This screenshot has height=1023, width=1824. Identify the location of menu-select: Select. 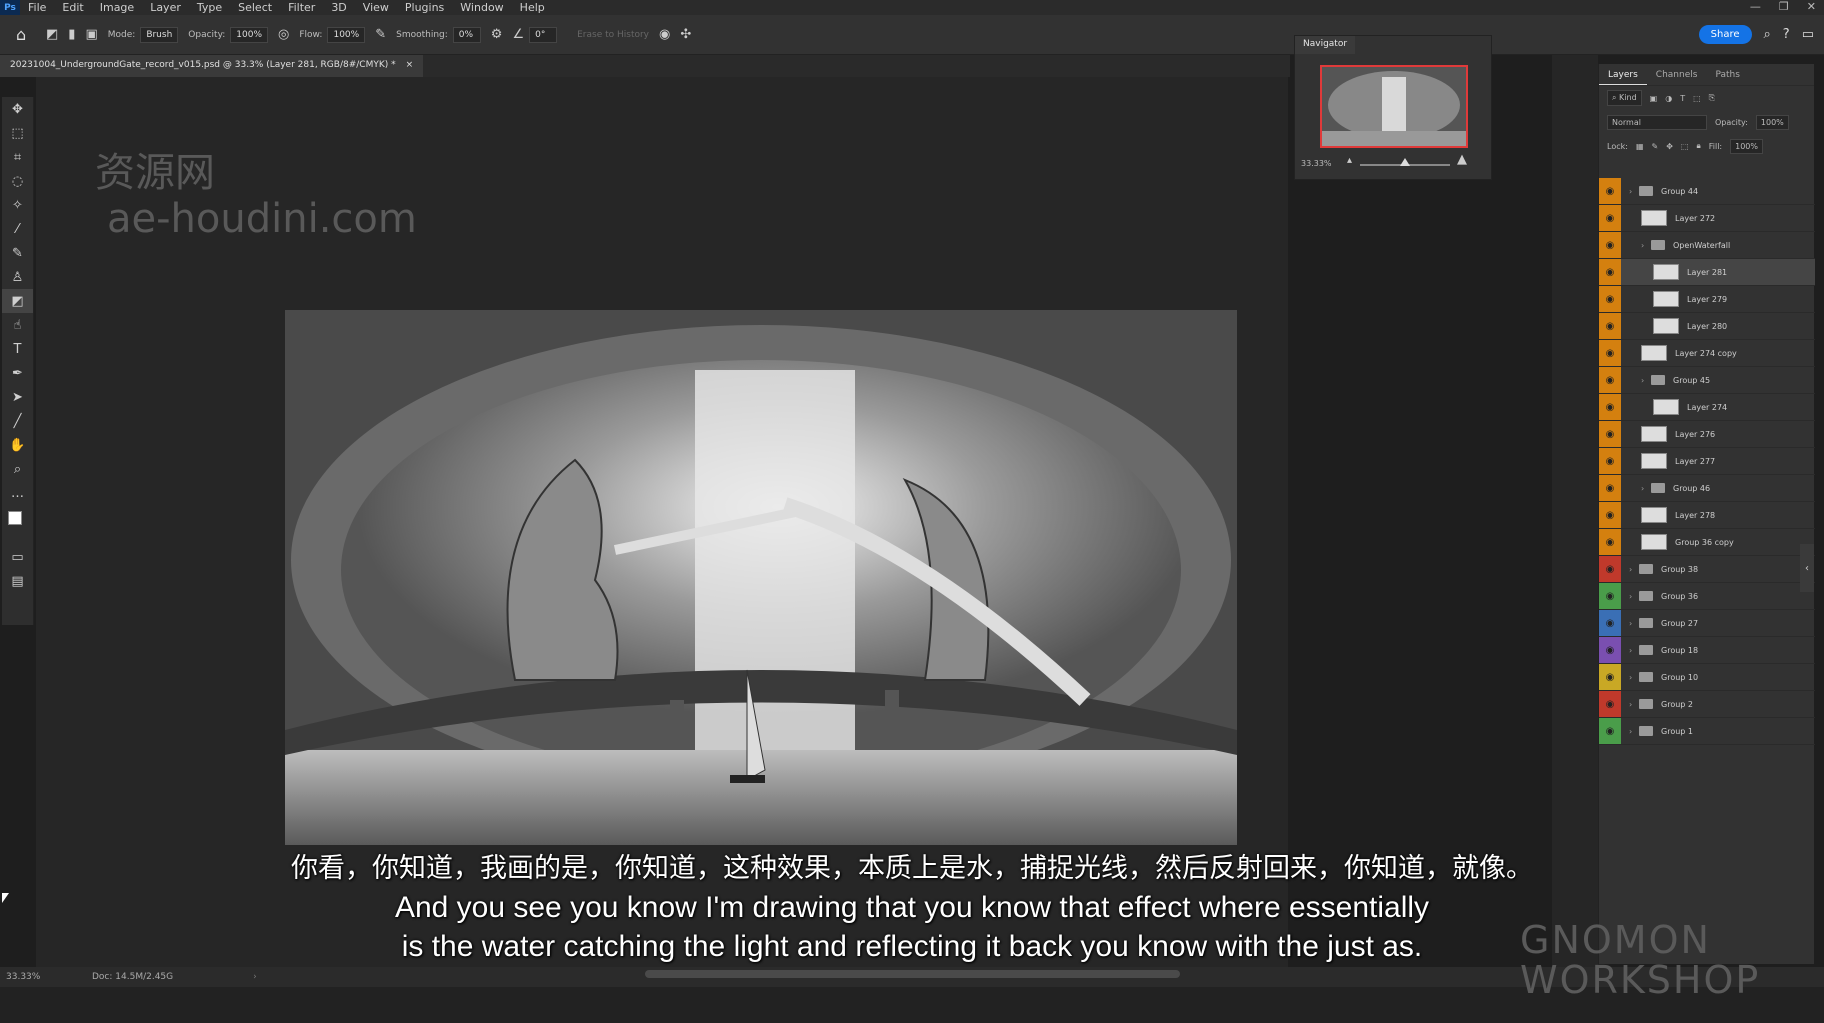
(255, 7).